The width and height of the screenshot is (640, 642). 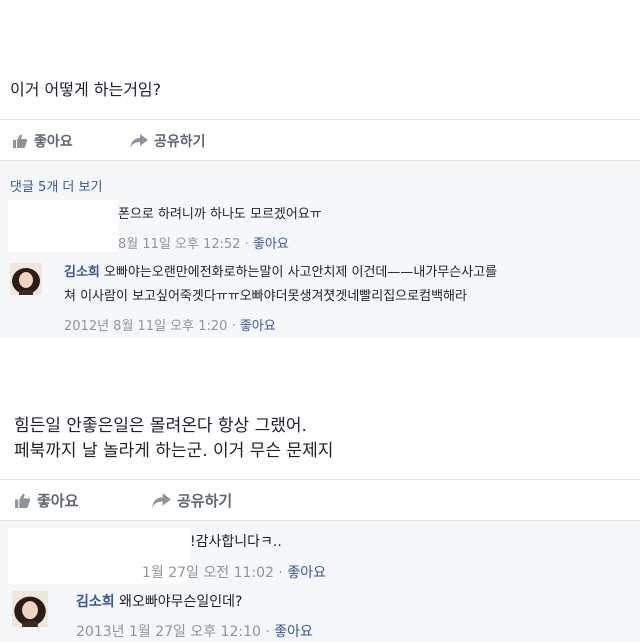 I want to click on comment-meta: 8월 11일 오후 12:52 · 좋아요, so click(x=203, y=242).